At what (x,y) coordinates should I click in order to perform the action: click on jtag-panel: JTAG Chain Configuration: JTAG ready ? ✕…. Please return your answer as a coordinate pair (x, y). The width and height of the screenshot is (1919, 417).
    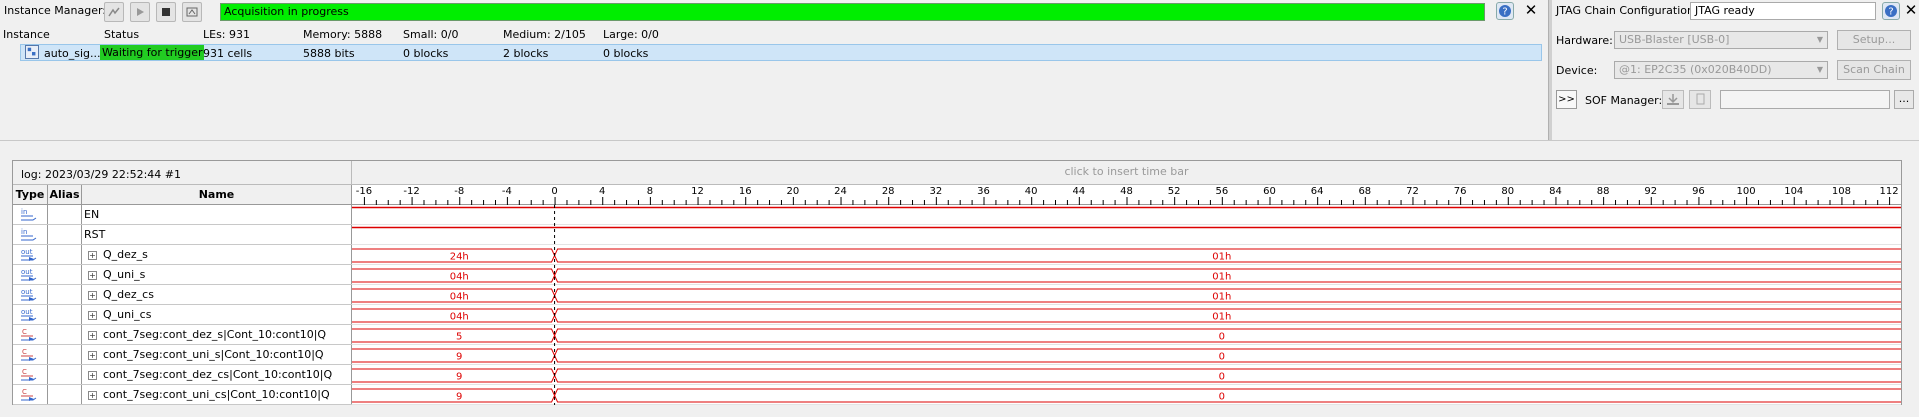
    Looking at the image, I should click on (1735, 70).